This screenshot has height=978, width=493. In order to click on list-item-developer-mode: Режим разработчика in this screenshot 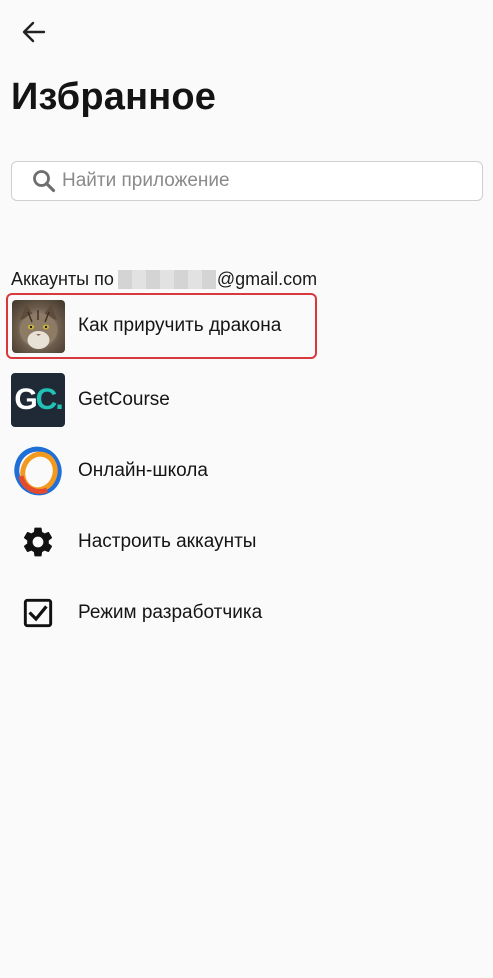, I will do `click(246, 612)`.